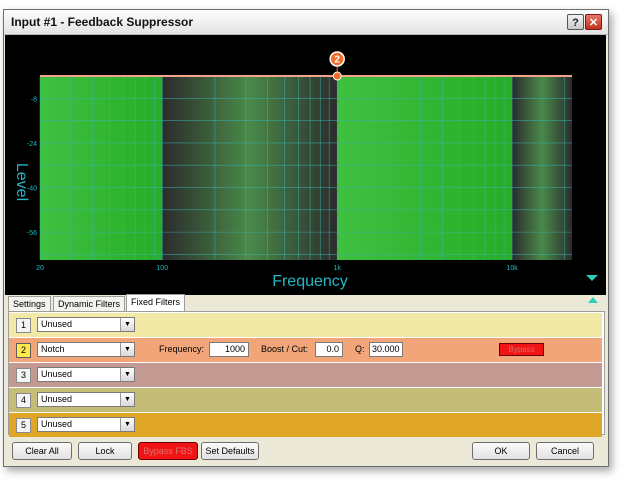  What do you see at coordinates (40, 268) in the screenshot?
I see `x-tick-label: 20` at bounding box center [40, 268].